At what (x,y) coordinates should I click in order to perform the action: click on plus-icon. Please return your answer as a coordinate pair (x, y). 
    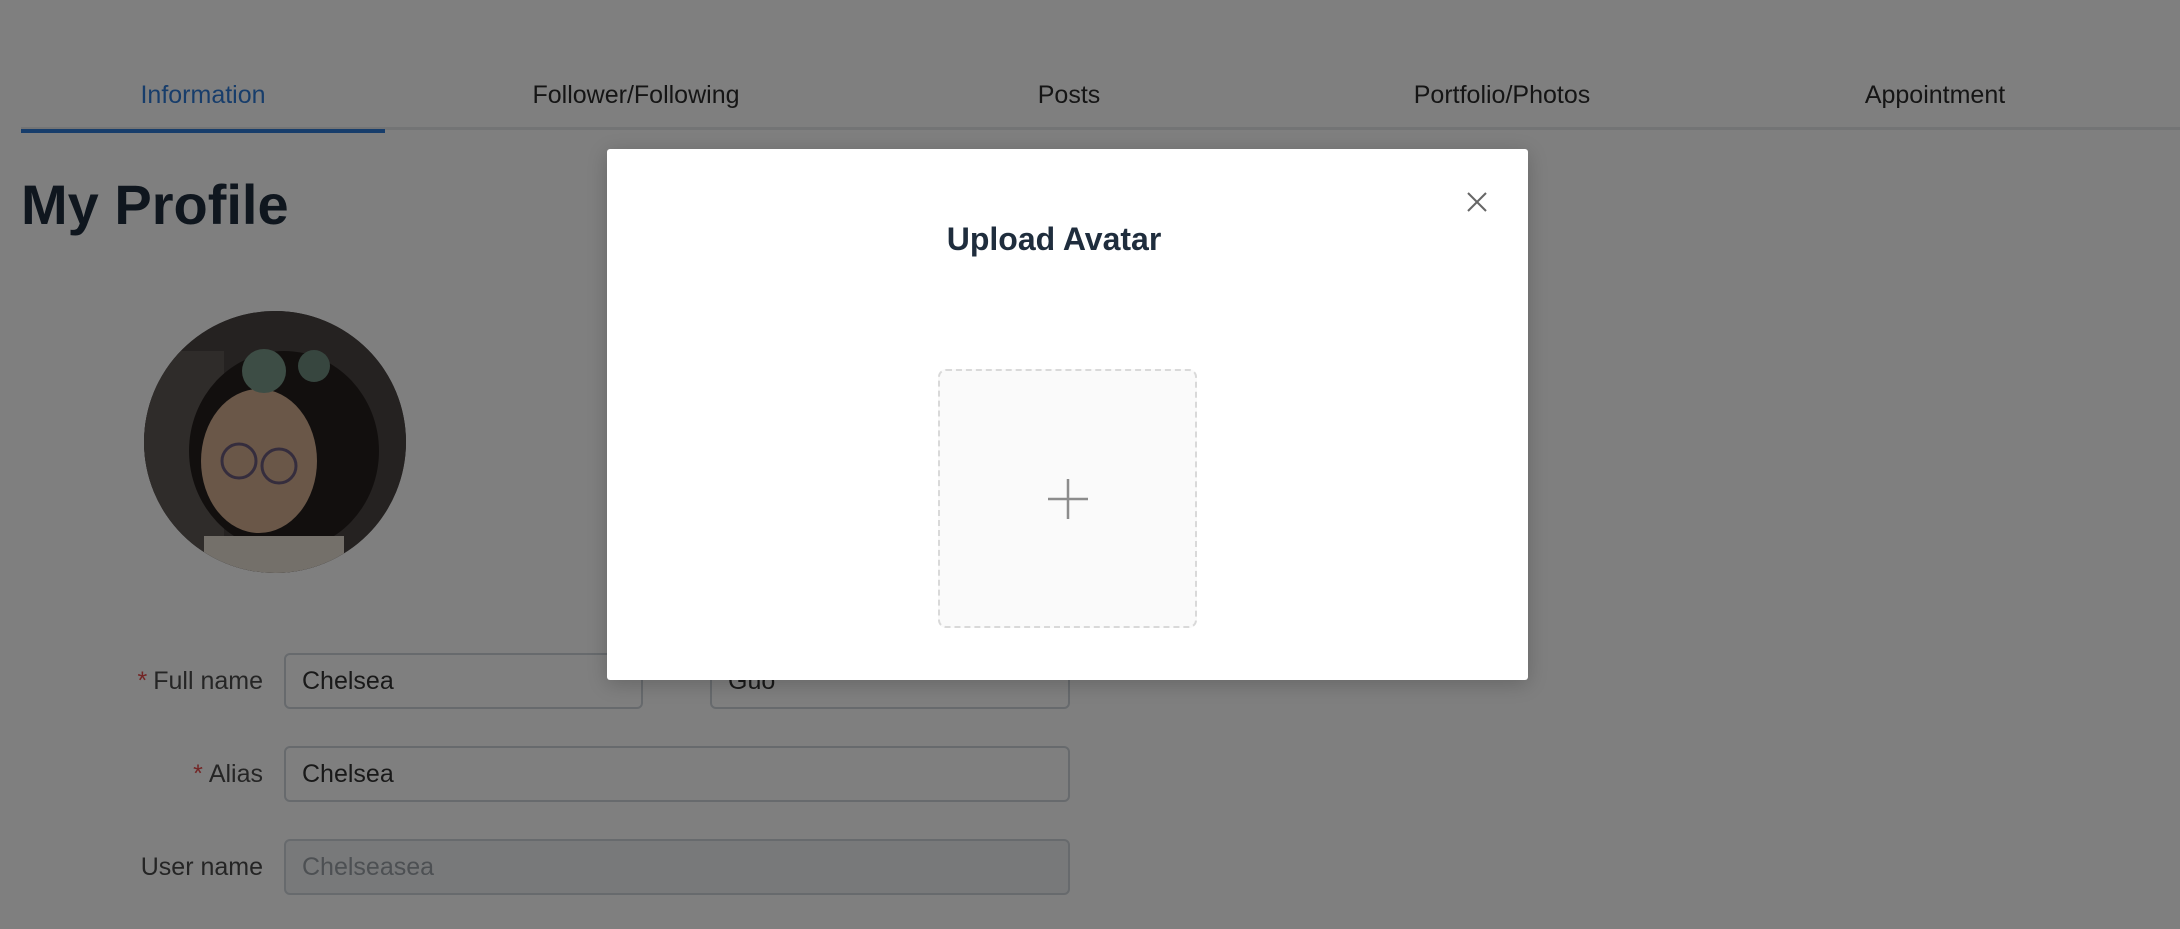
    Looking at the image, I should click on (1067, 498).